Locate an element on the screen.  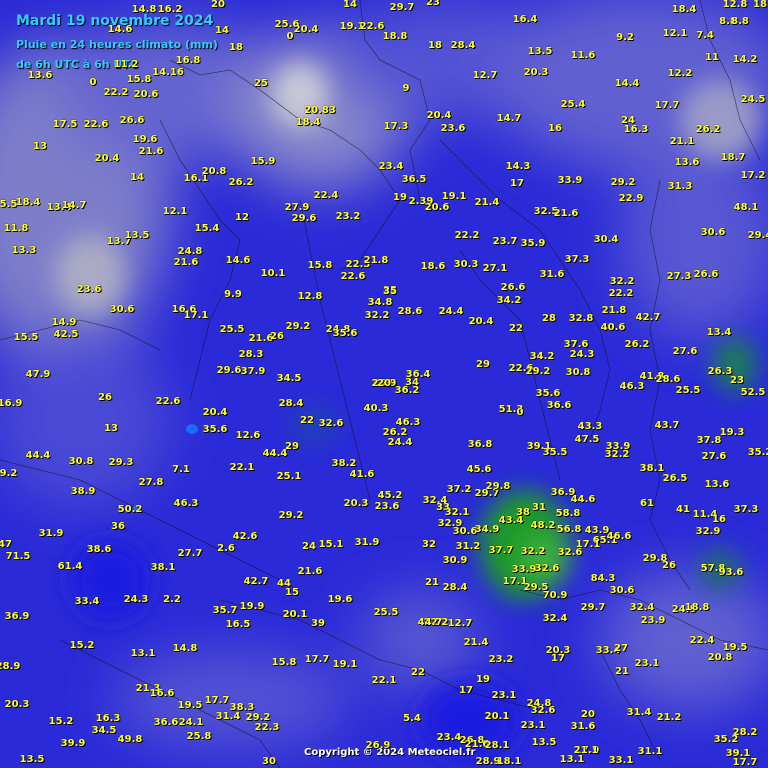
station-value: 31.6 is located at coordinates (583, 726).